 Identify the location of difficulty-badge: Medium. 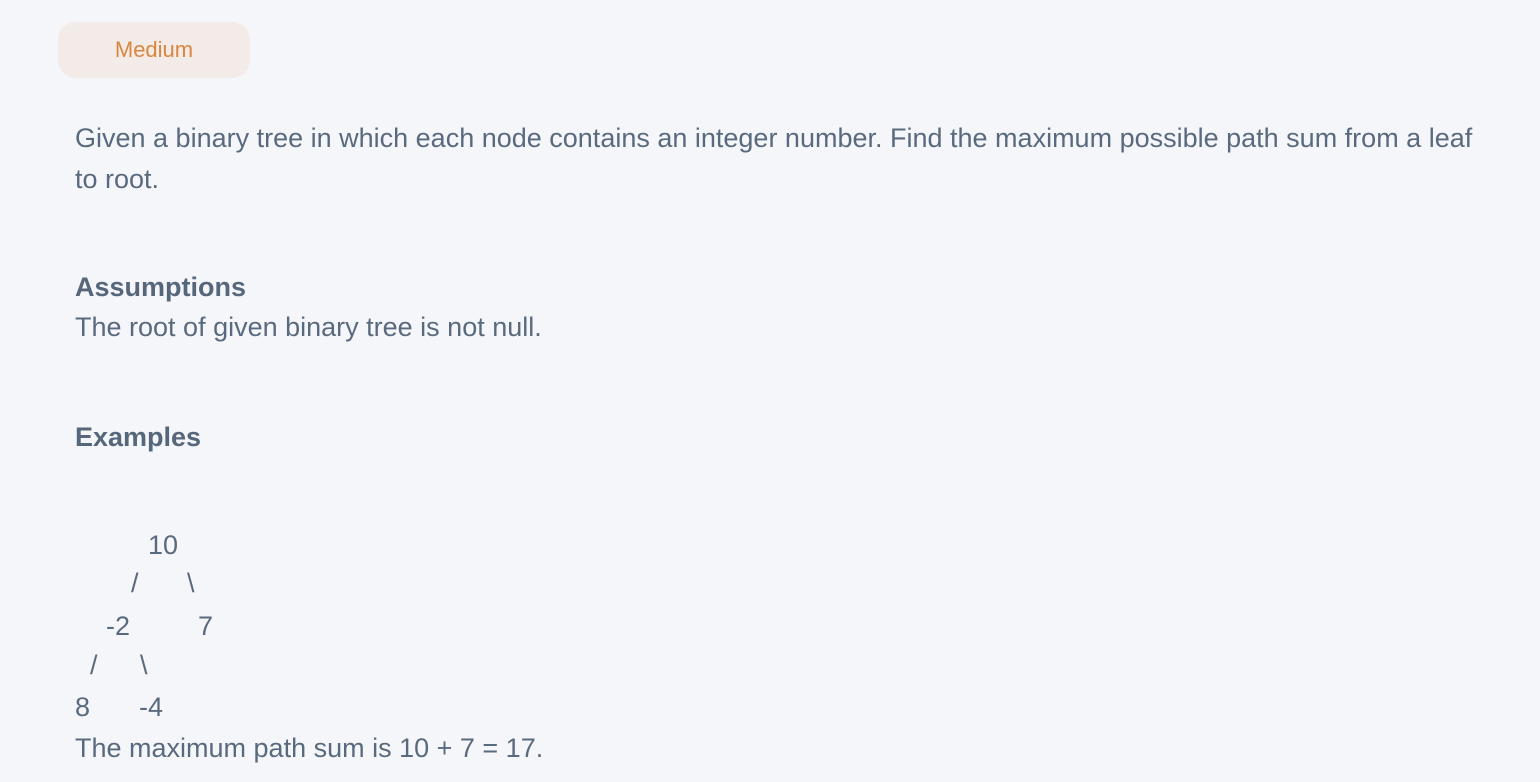
(154, 50).